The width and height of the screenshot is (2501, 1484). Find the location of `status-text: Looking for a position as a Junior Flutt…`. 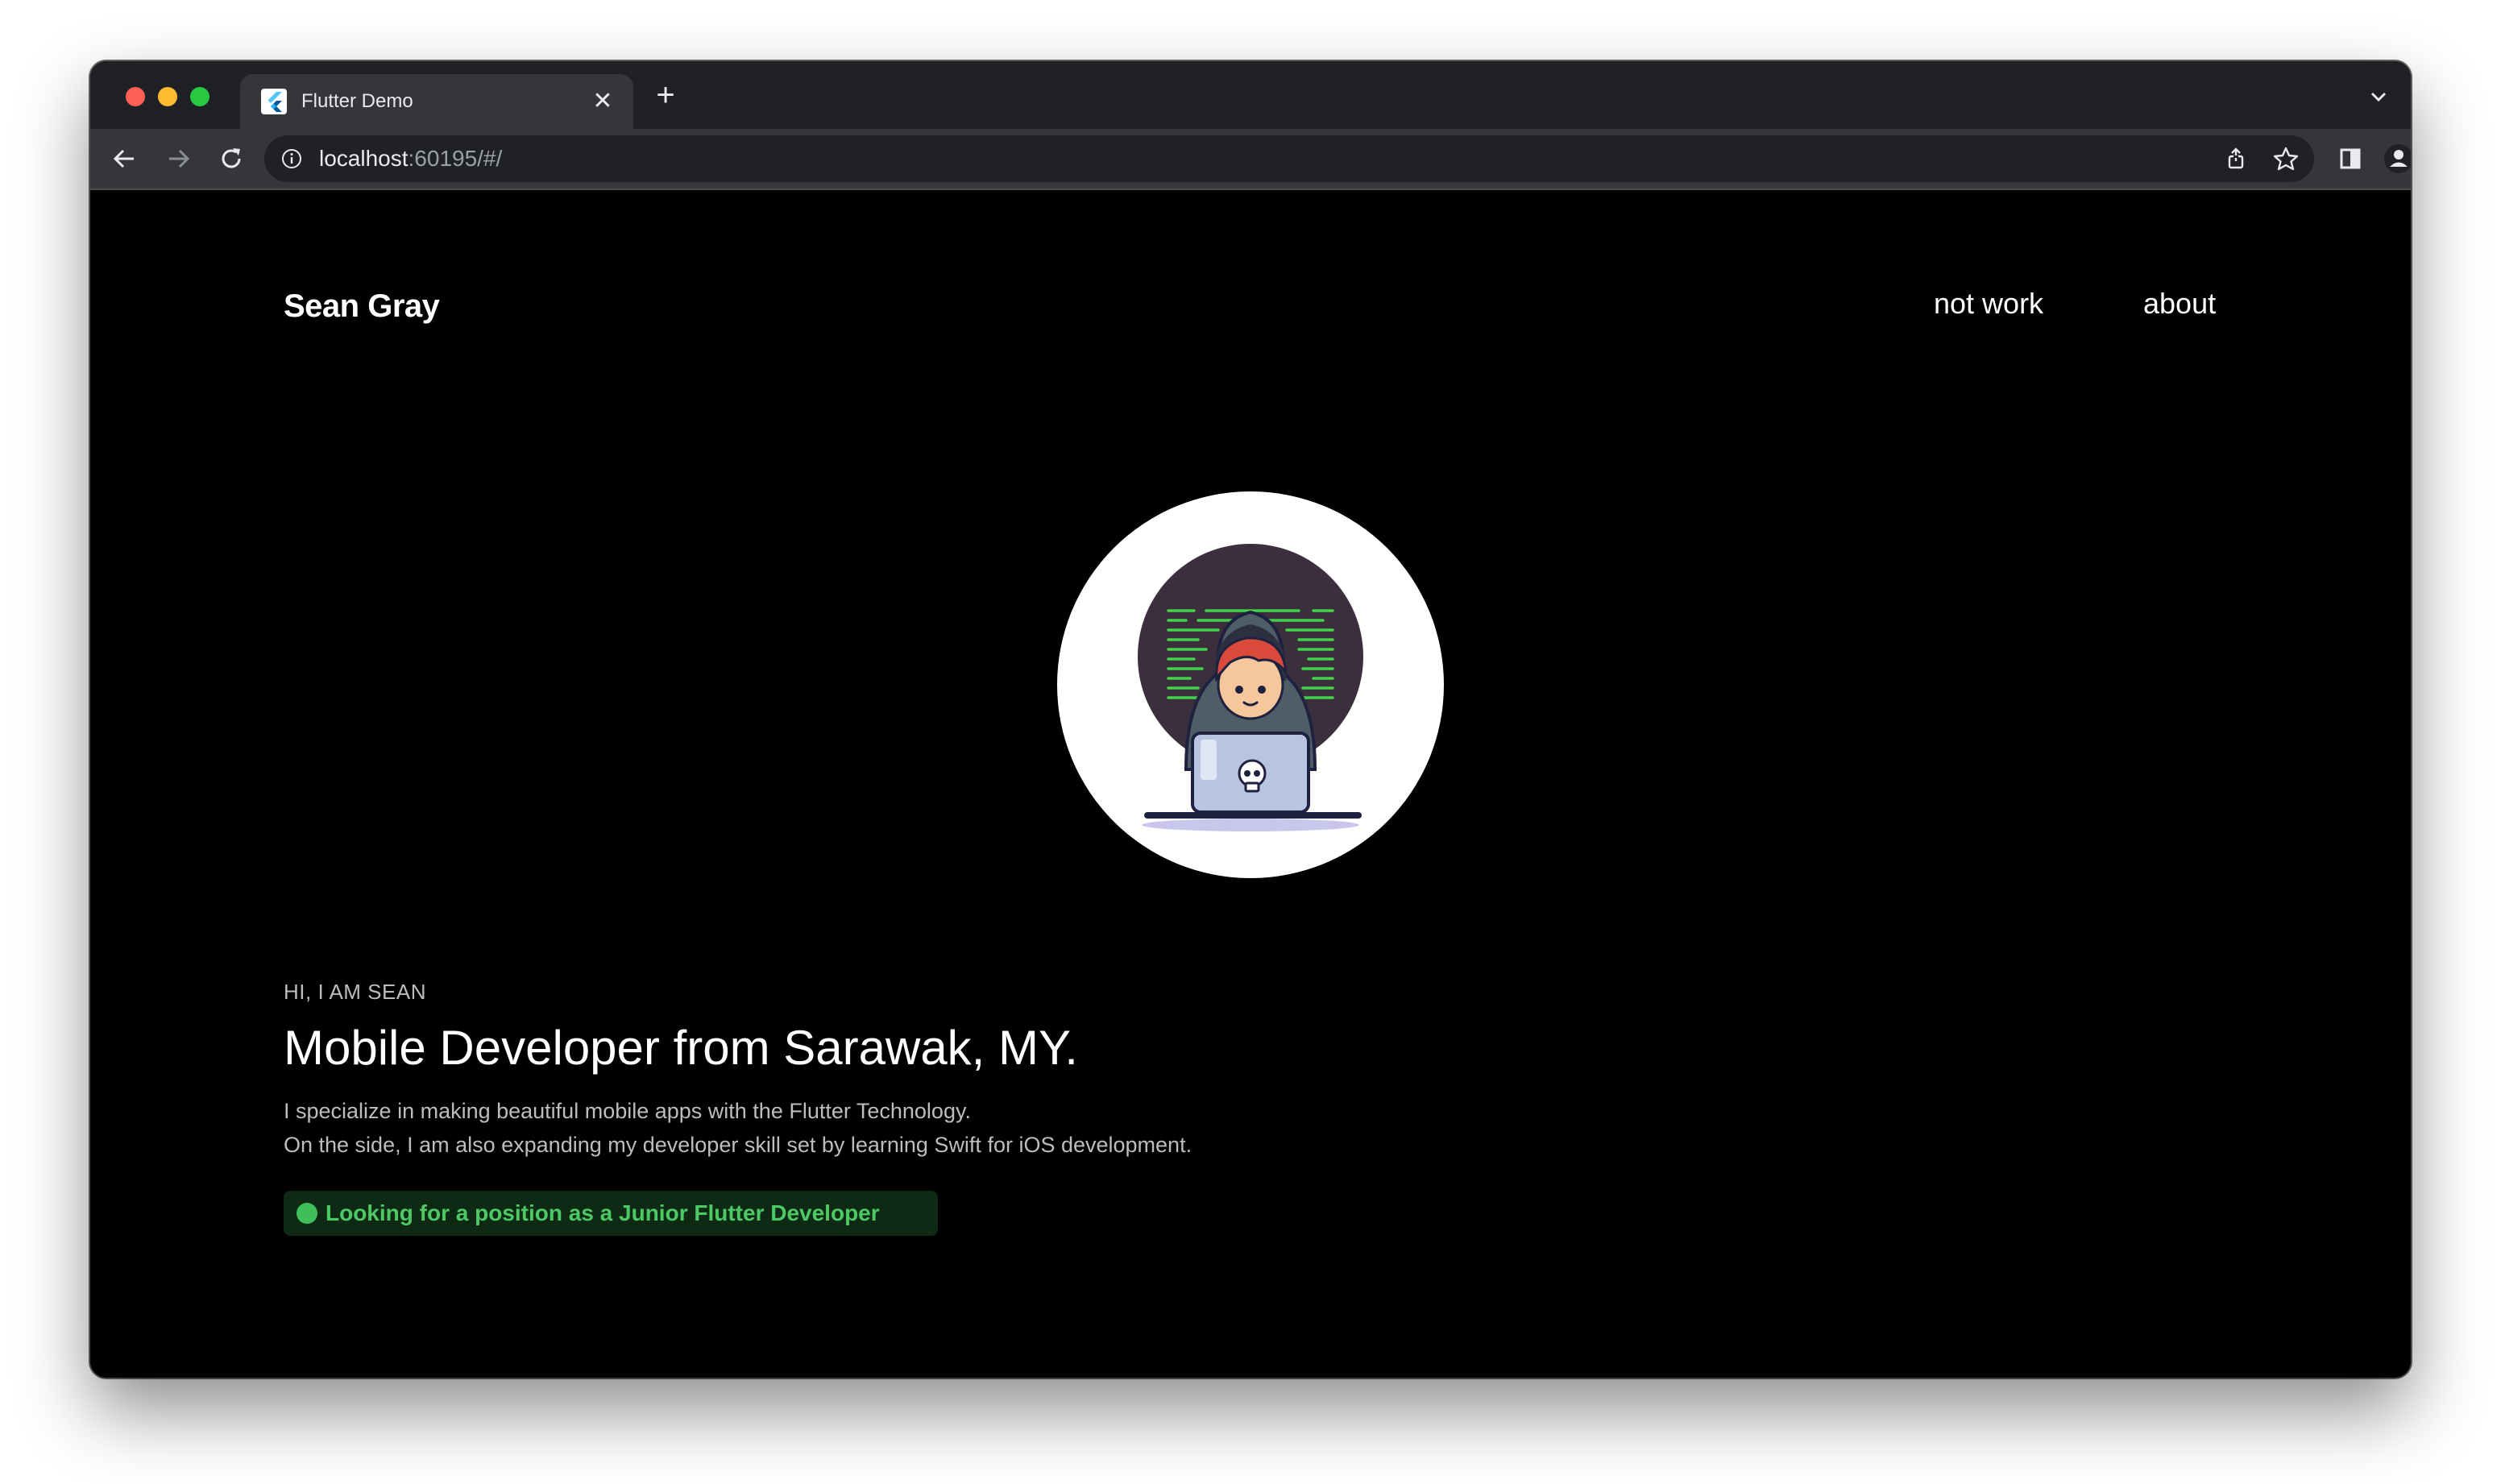

status-text: Looking for a position as a Junior Flutt… is located at coordinates (603, 1212).